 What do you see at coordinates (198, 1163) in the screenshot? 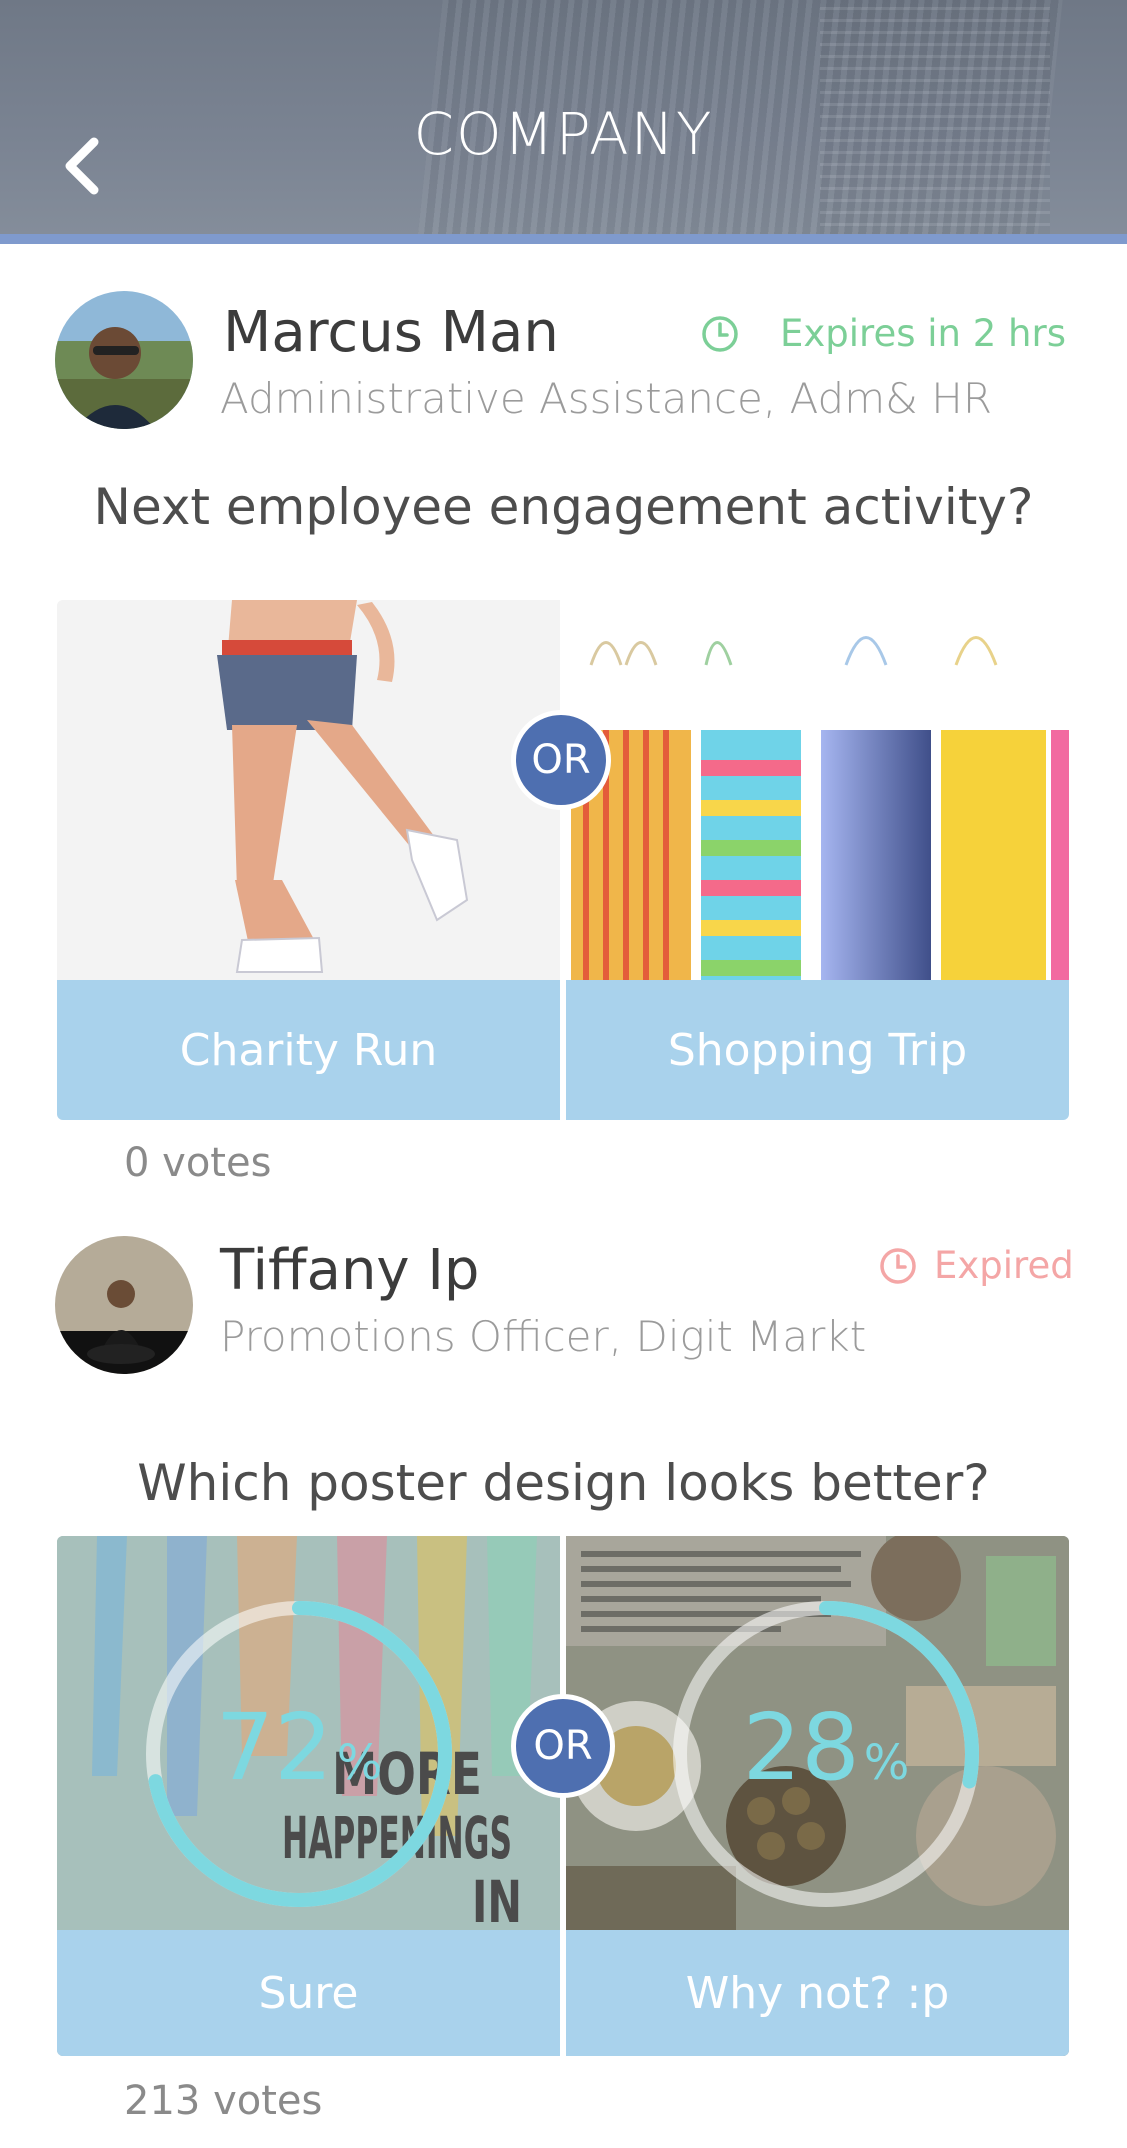
I see `vote-count: 0 votes` at bounding box center [198, 1163].